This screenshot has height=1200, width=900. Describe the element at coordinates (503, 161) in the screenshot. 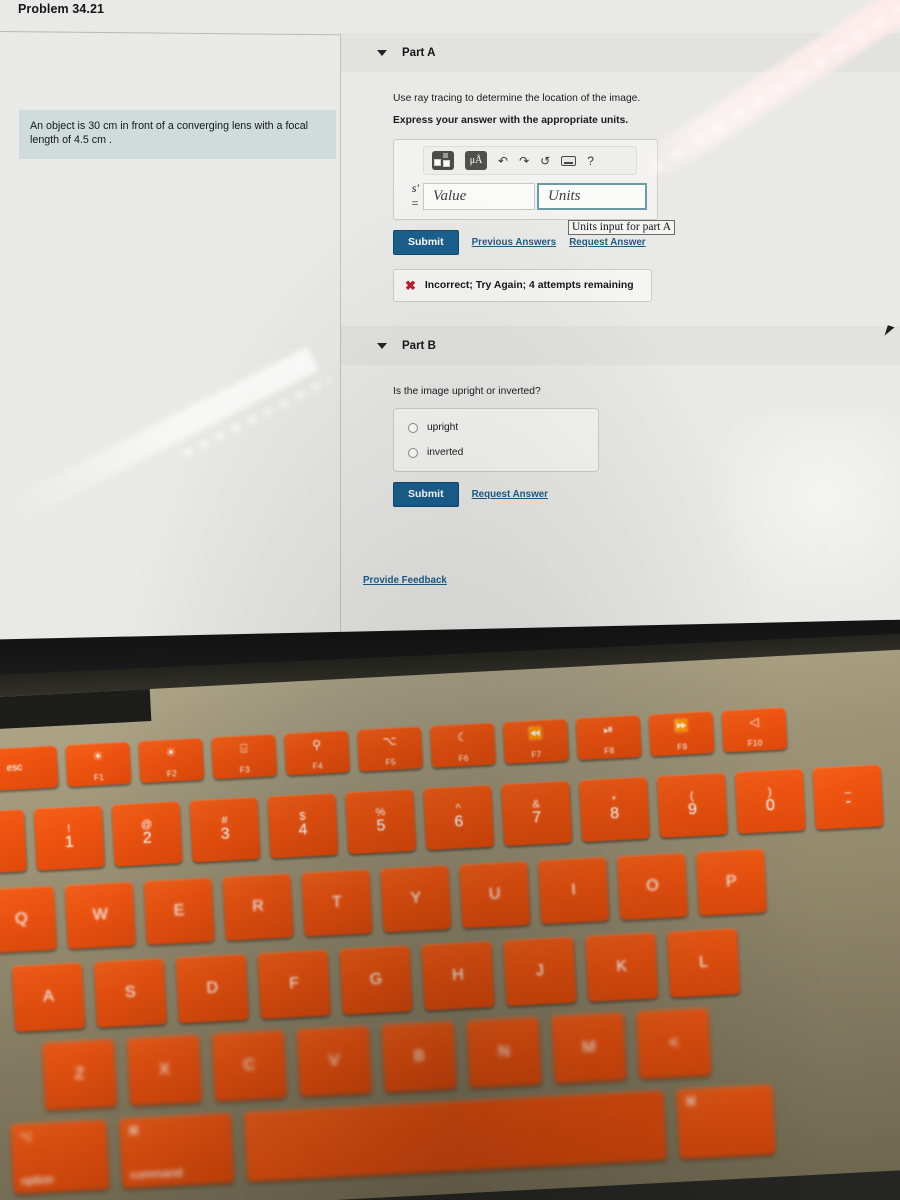

I see `undo-icon: ↶` at that location.